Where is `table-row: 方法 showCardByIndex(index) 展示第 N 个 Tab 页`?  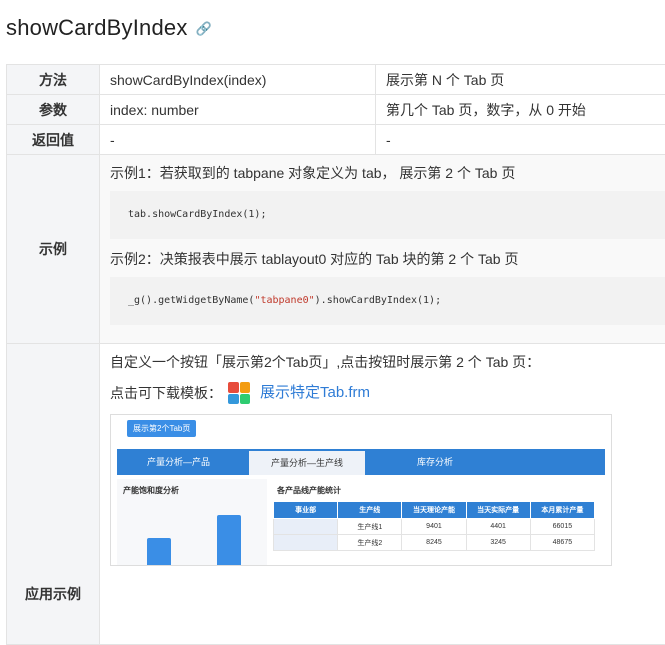 table-row: 方法 showCardByIndex(index) 展示第 N 个 Tab 页 is located at coordinates (336, 80).